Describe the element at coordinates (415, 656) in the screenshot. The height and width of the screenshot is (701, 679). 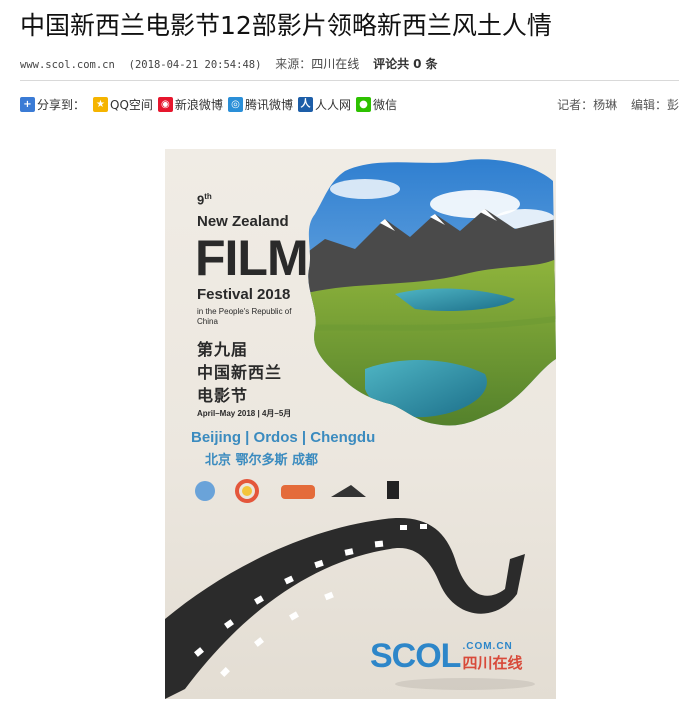
I see `watermark-scol: SCOL` at that location.